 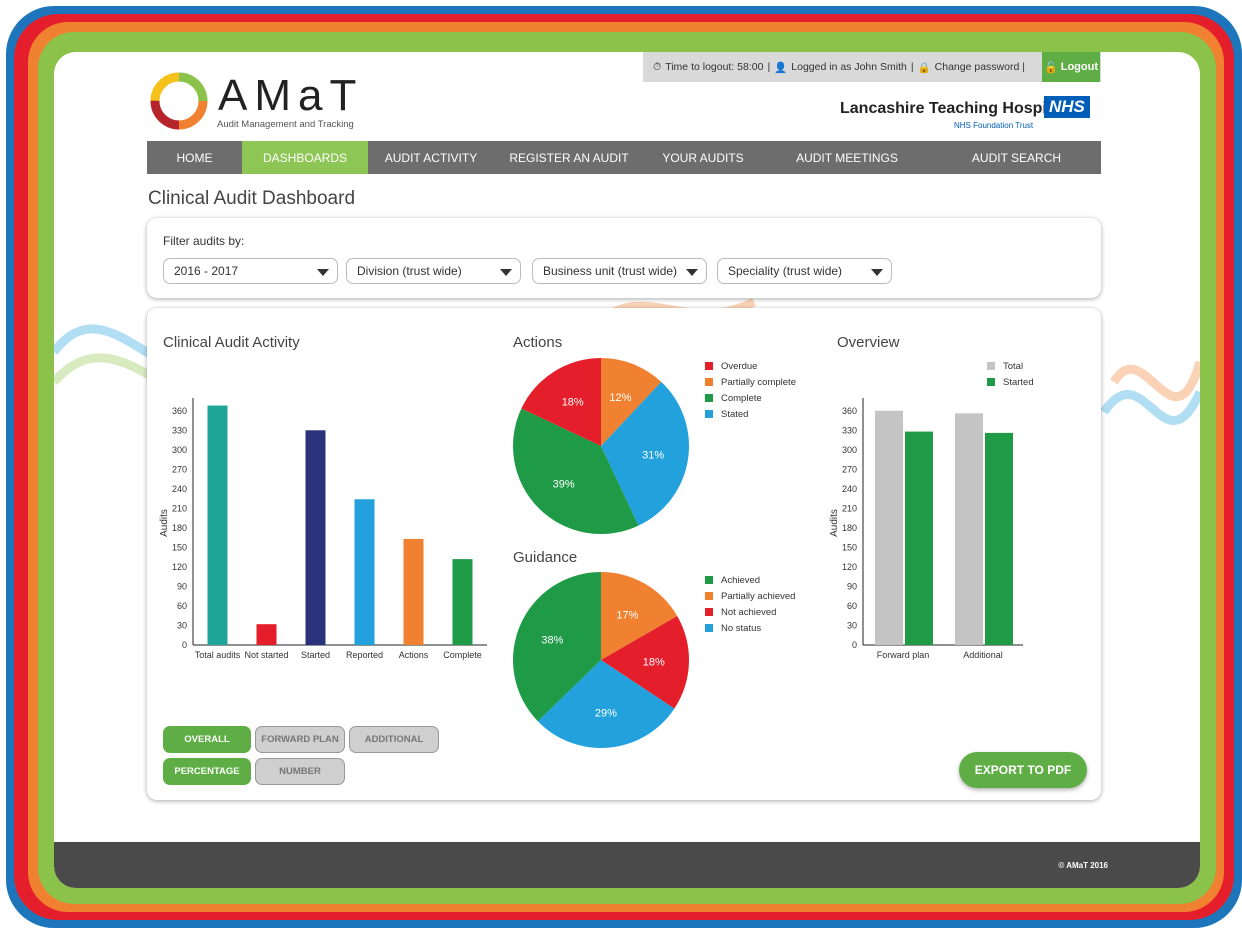 What do you see at coordinates (804, 271) in the screenshot?
I see `speciality-select: Speciality (trust wide)` at bounding box center [804, 271].